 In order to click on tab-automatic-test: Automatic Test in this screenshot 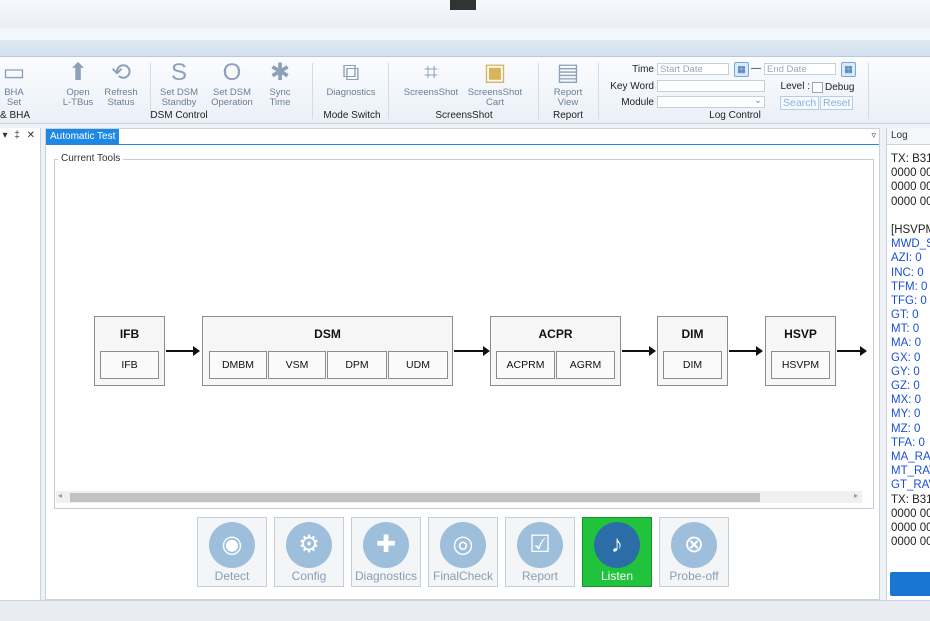, I will do `click(83, 136)`.